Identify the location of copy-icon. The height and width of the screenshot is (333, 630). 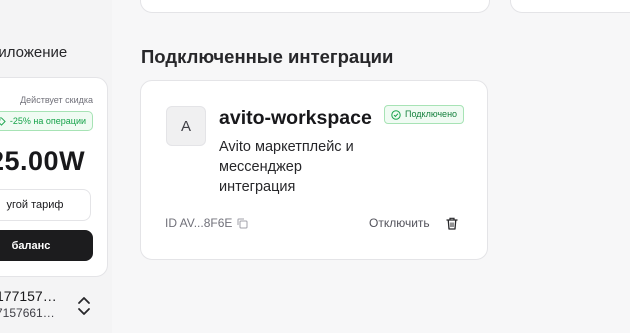
(242, 223).